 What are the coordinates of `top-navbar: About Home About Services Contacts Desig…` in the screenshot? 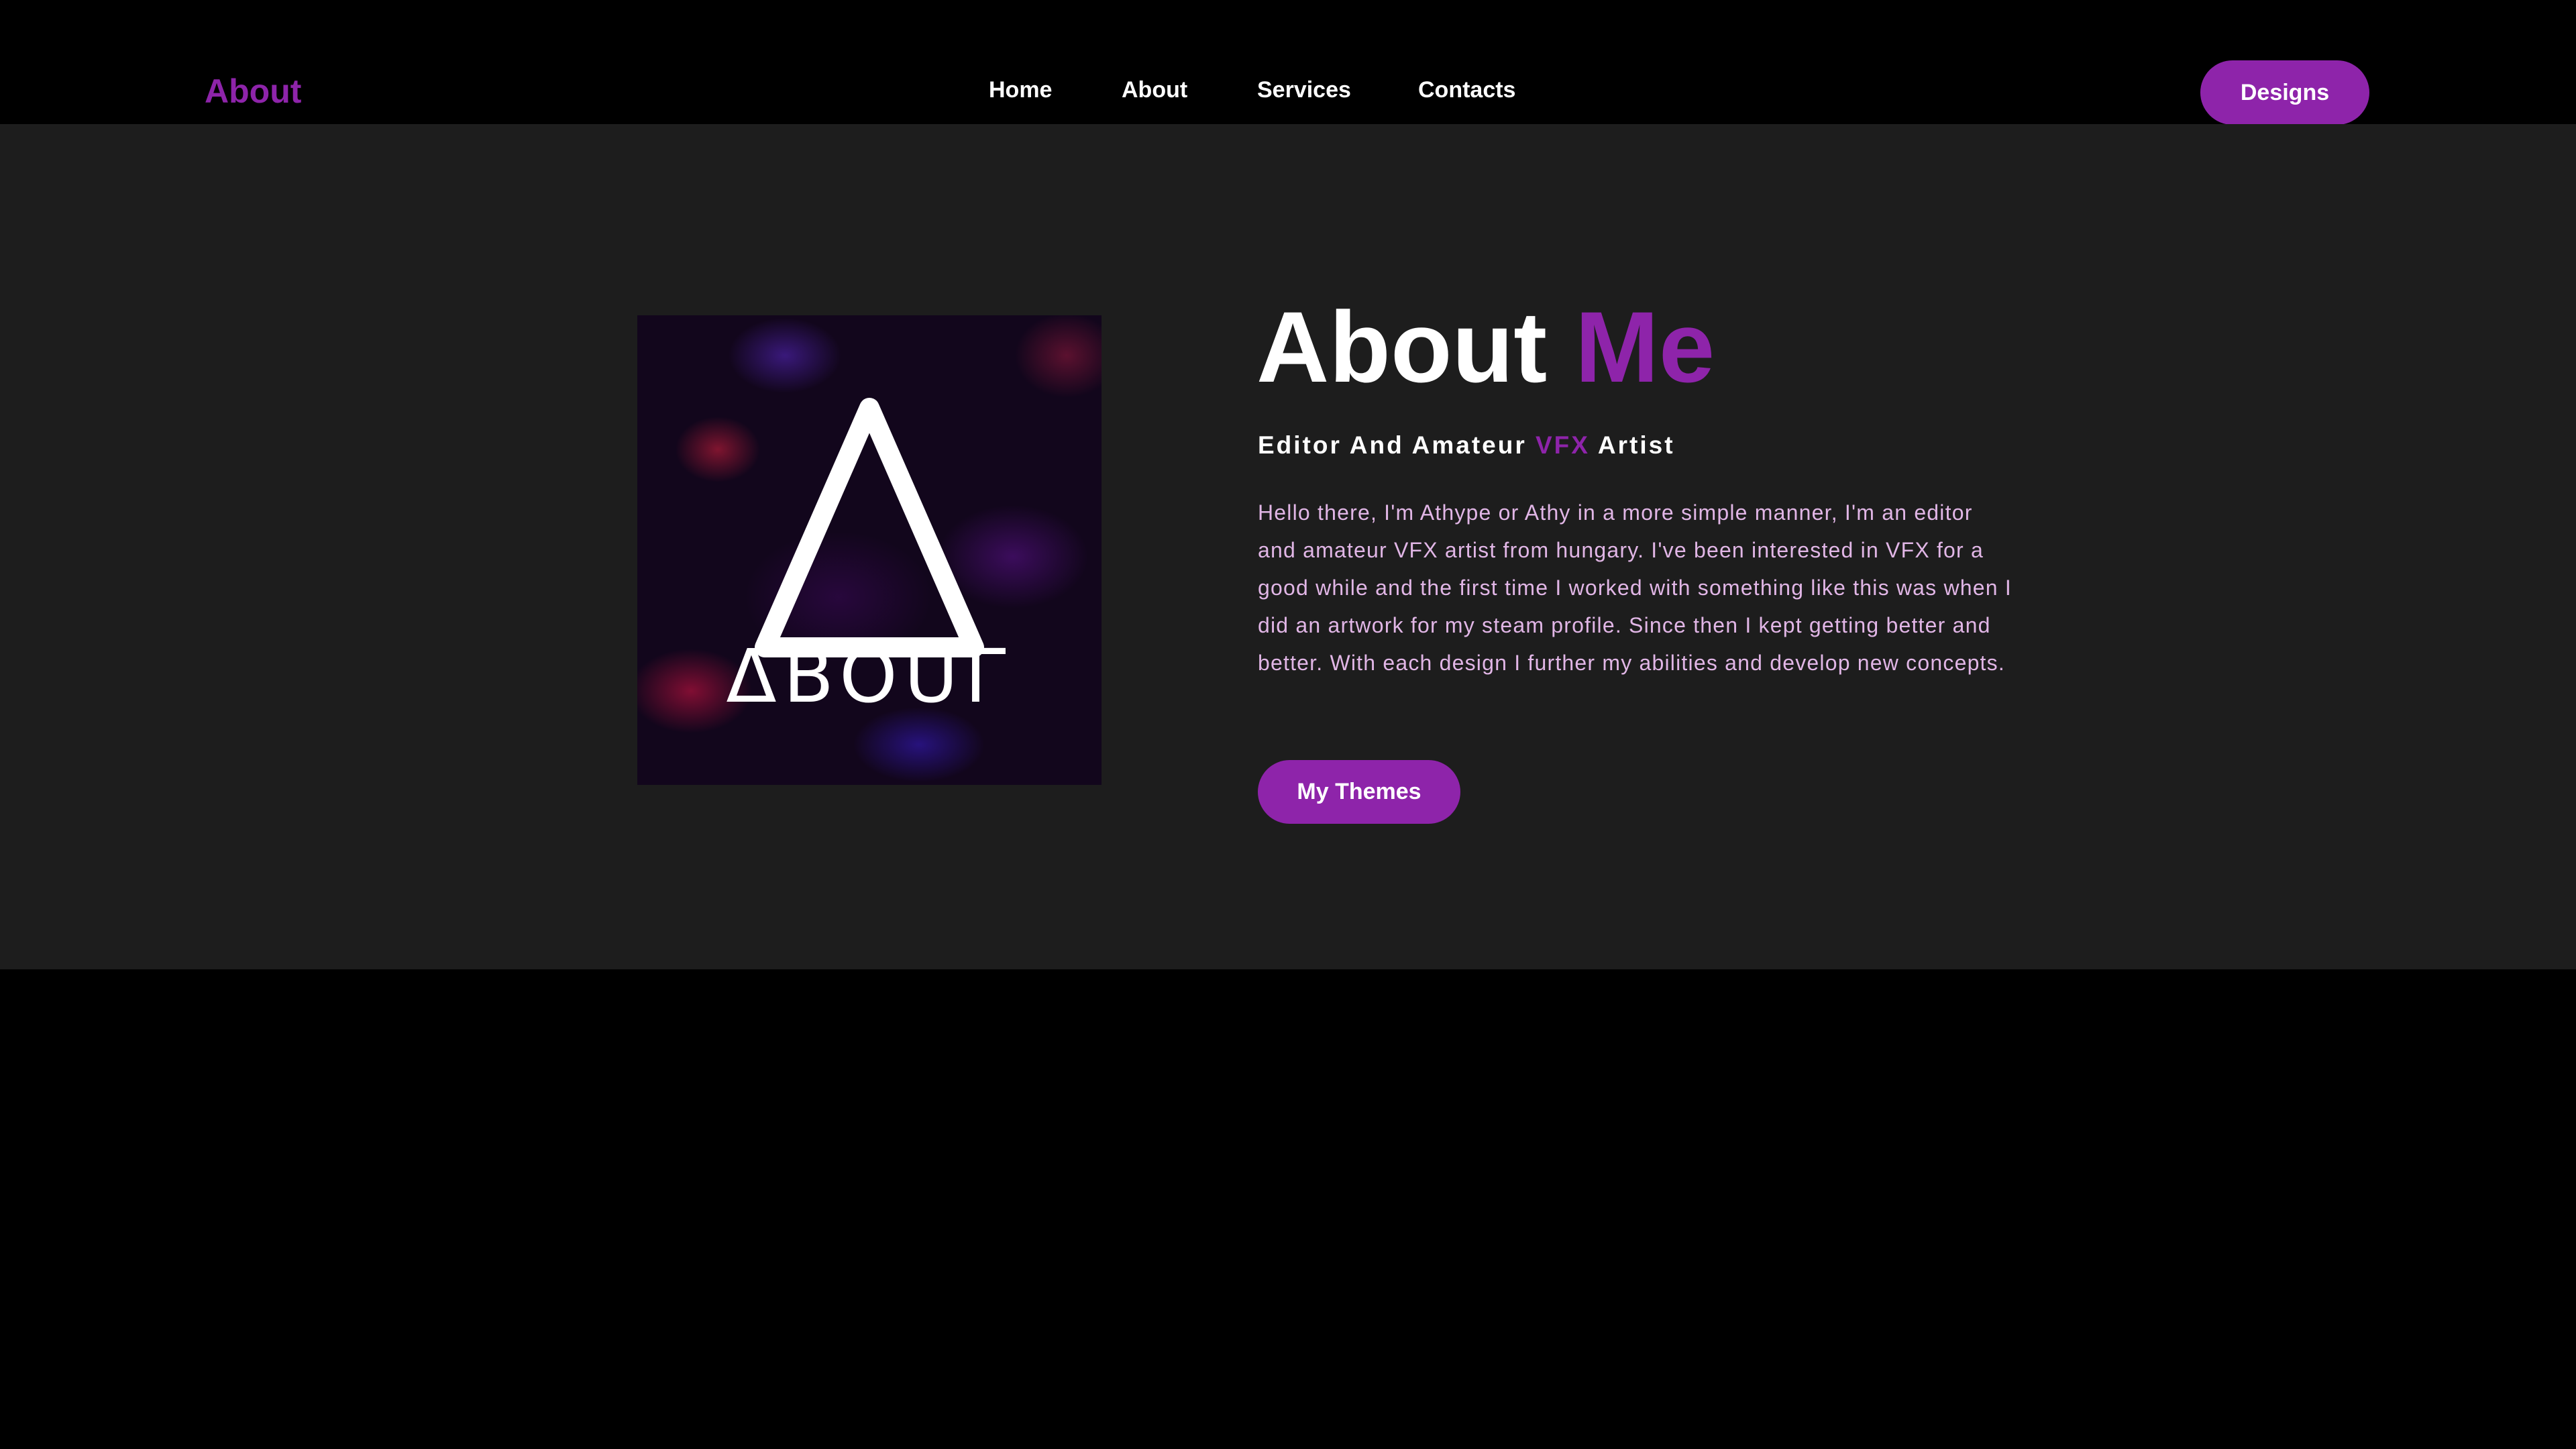 It's located at (1288, 62).